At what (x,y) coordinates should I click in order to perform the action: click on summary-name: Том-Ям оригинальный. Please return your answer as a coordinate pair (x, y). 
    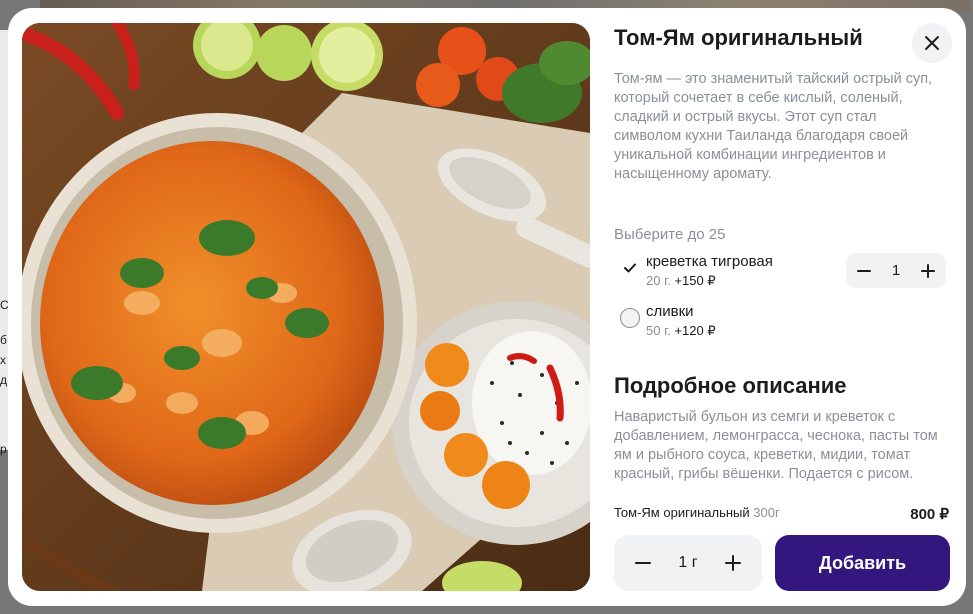
    Looking at the image, I should click on (682, 512).